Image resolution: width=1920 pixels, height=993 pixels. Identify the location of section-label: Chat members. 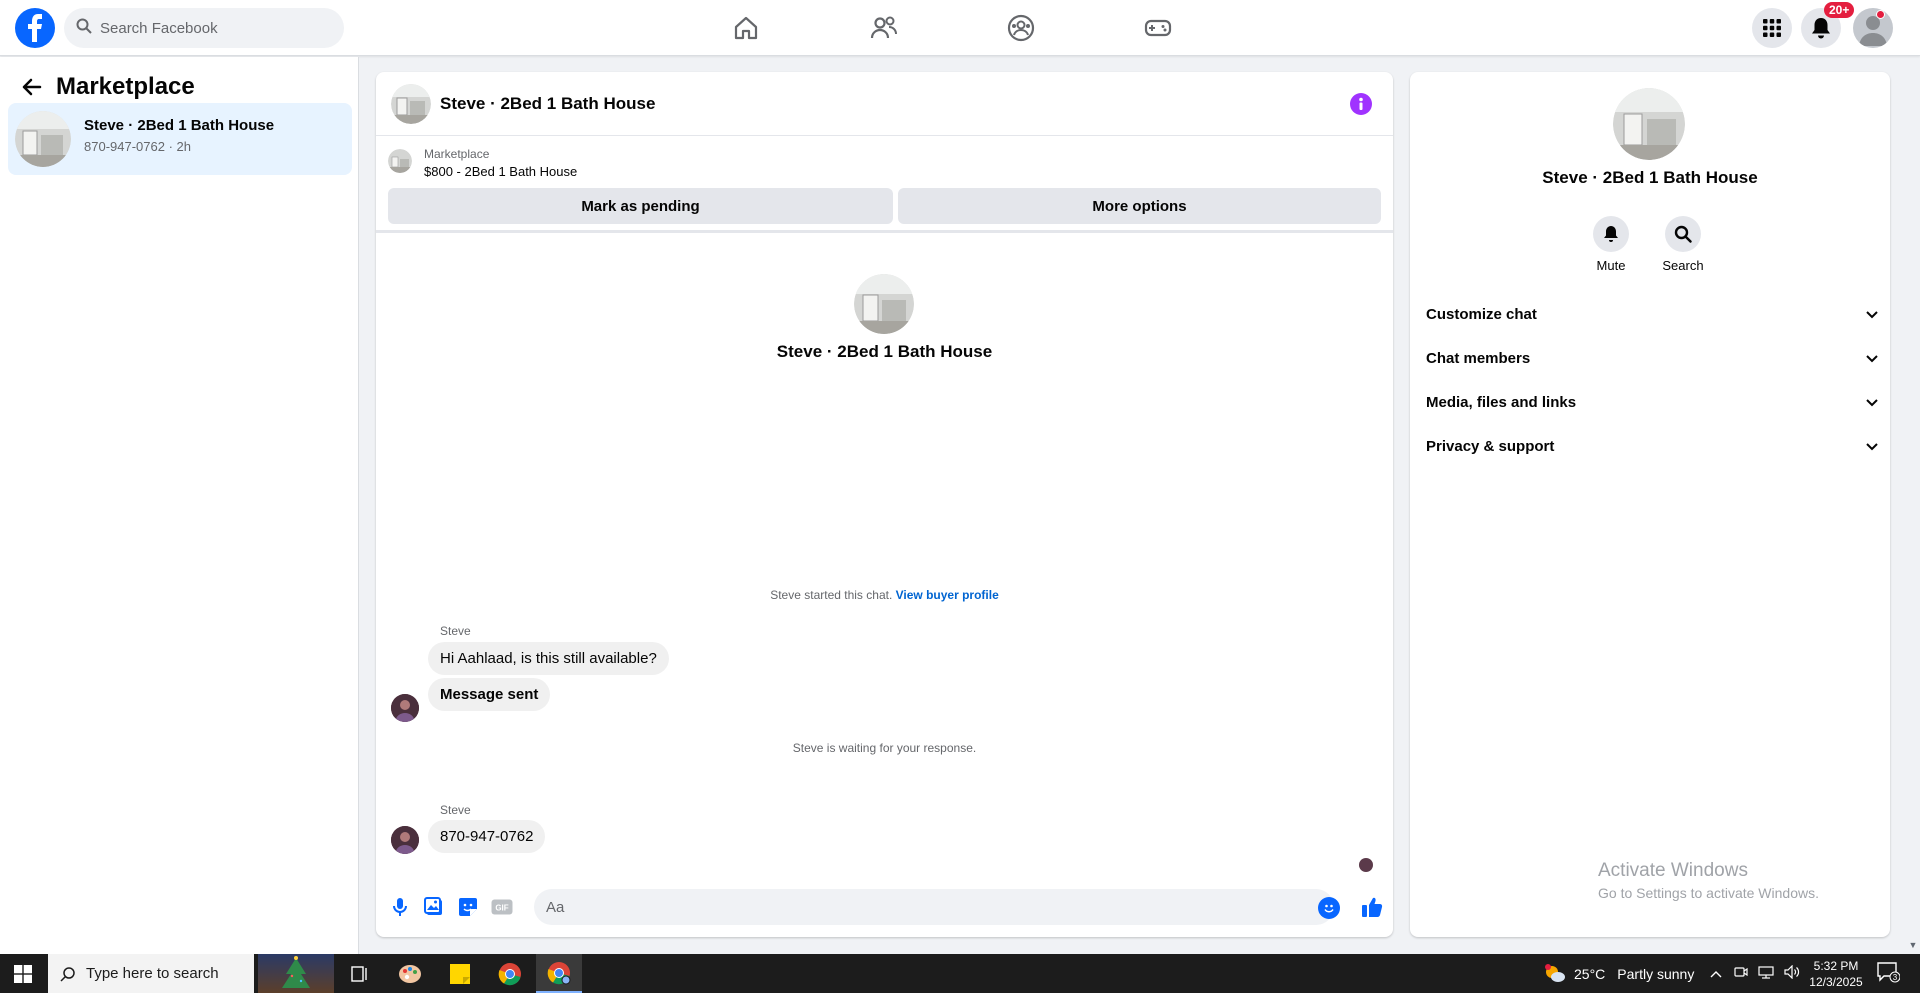
(1478, 358).